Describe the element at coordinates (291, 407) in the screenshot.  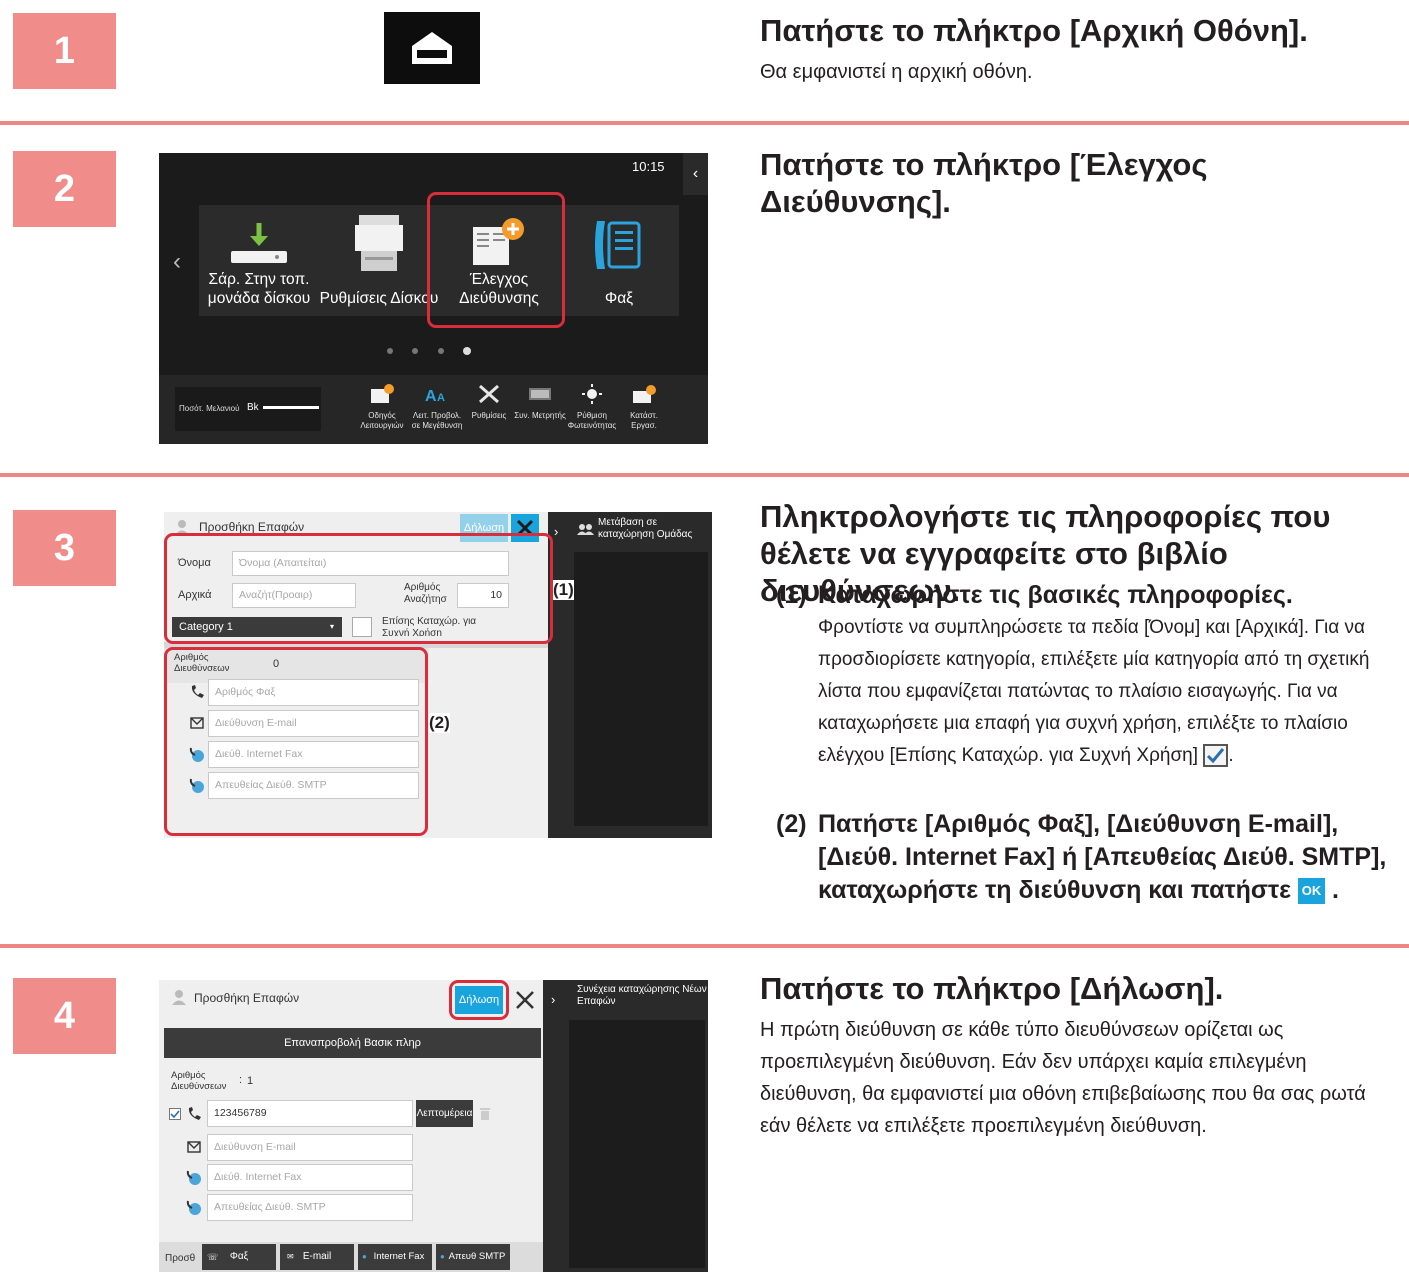
I see `ink-level-bar` at that location.